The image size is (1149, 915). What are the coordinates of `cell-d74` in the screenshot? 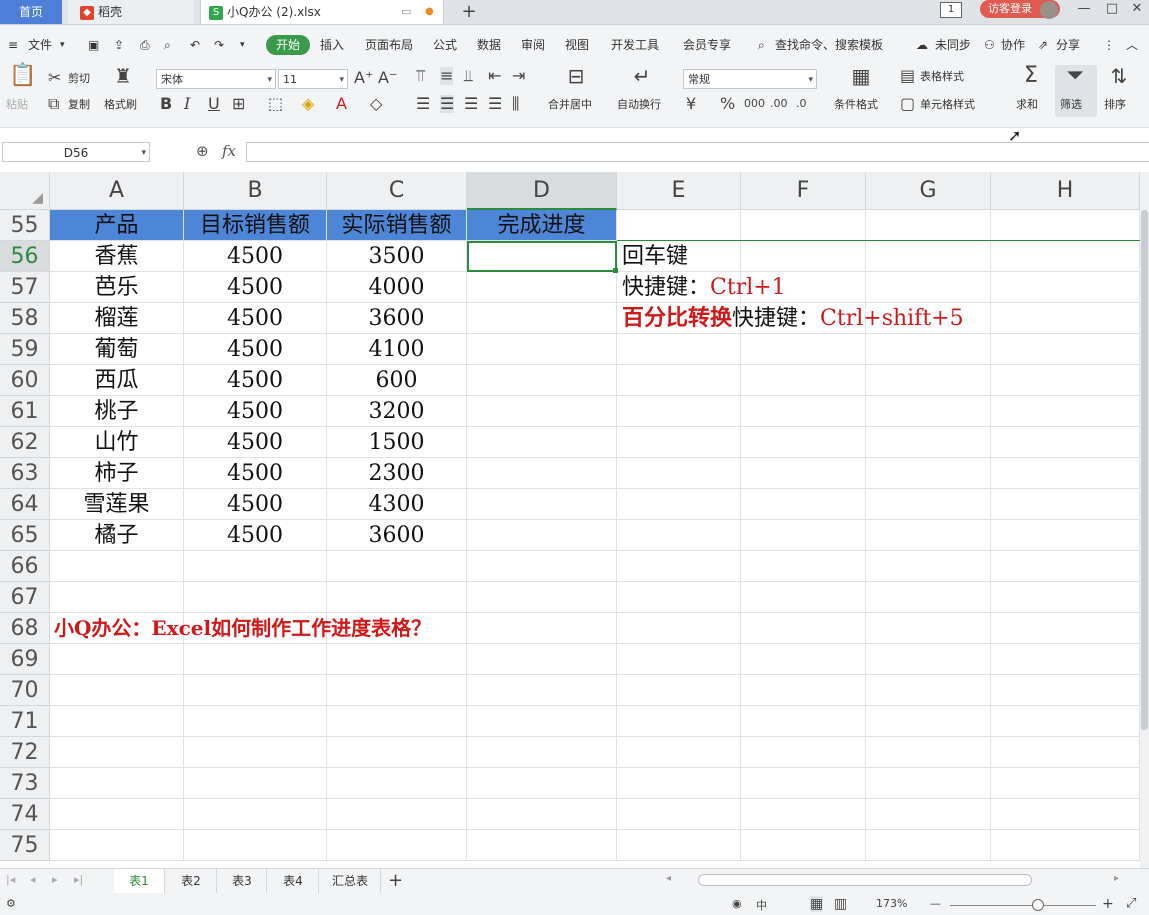 It's located at (542, 814).